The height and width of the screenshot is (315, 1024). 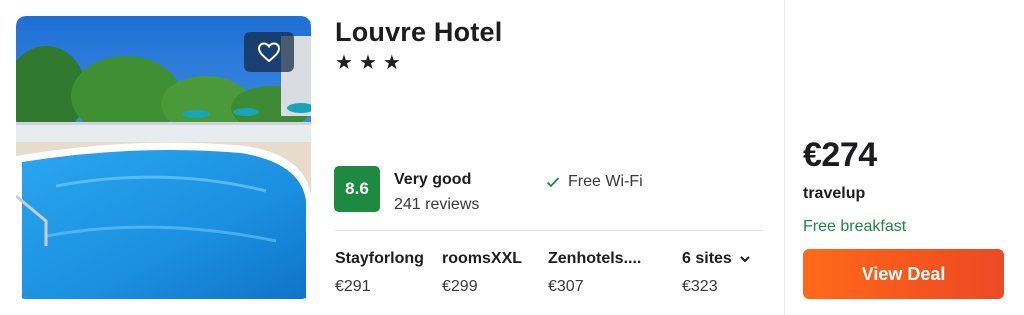 I want to click on review-count: 241 reviews, so click(x=436, y=205).